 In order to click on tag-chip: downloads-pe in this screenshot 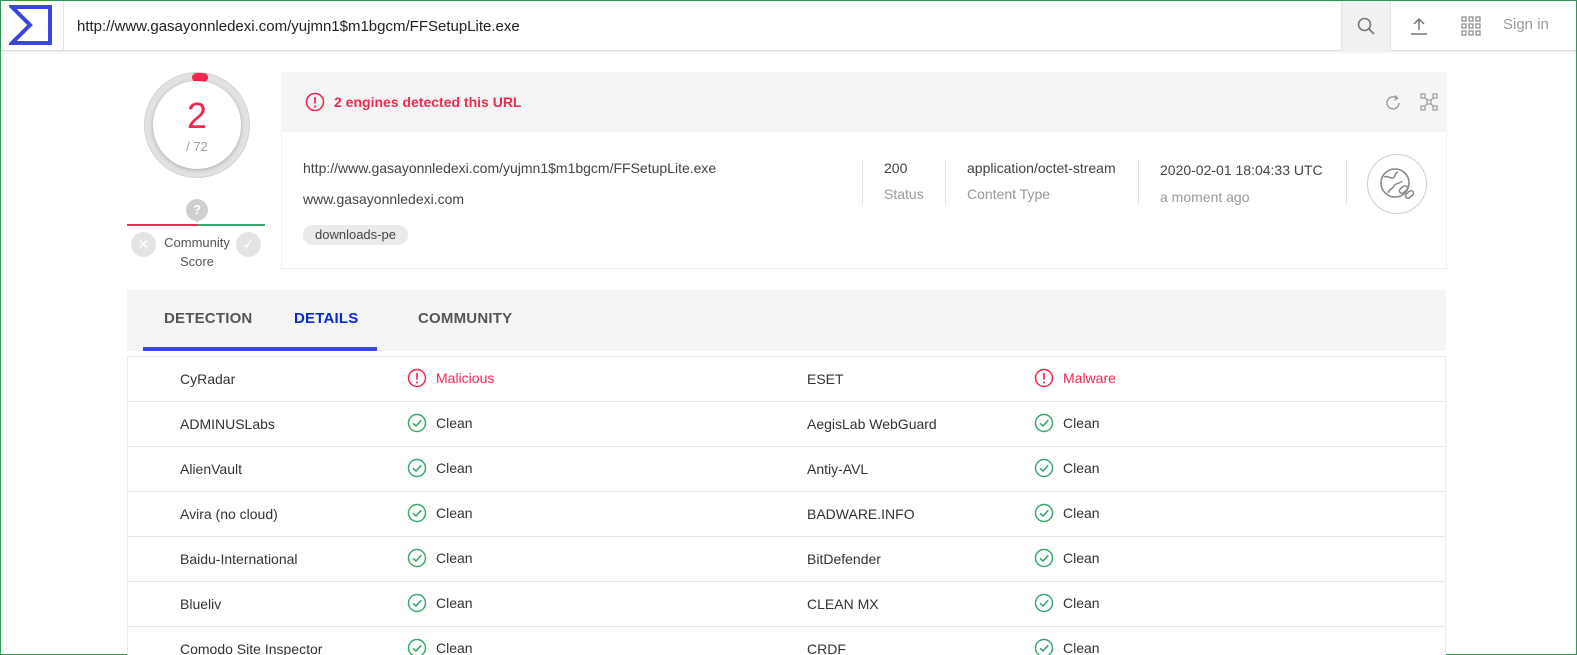, I will do `click(355, 235)`.